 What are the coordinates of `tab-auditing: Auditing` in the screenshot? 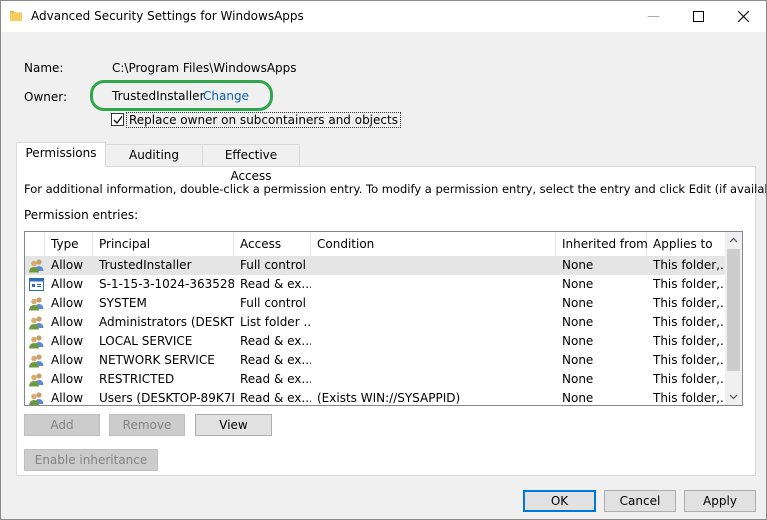 It's located at (154, 155).